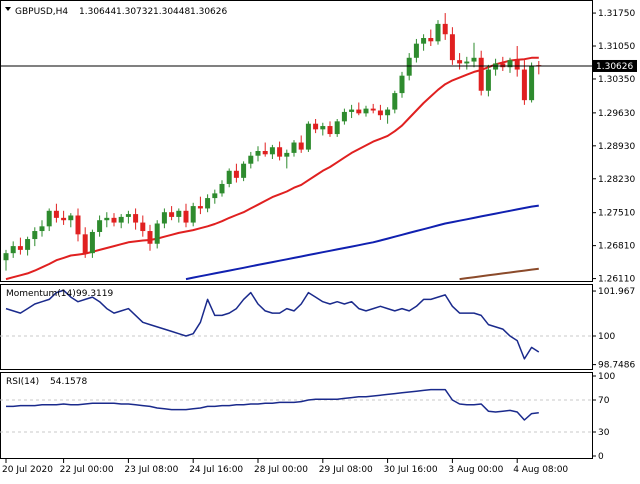 The image size is (640, 484). What do you see at coordinates (362, 242) in the screenshot?
I see `ma-mid-line` at bounding box center [362, 242].